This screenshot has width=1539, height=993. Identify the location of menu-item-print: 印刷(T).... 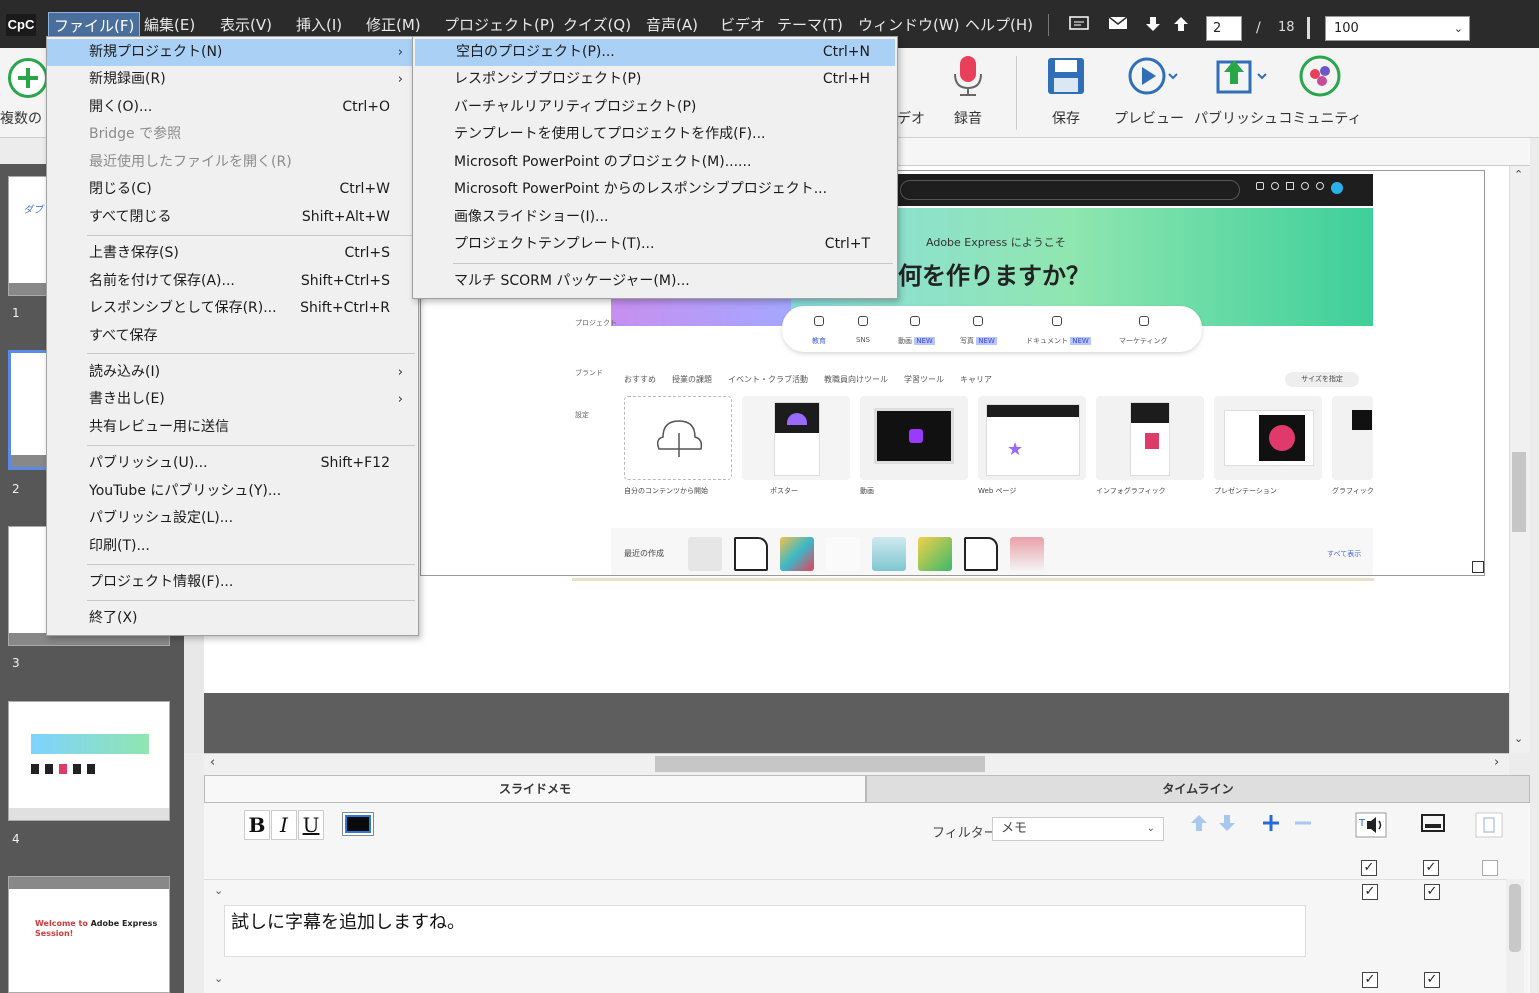
(231, 546).